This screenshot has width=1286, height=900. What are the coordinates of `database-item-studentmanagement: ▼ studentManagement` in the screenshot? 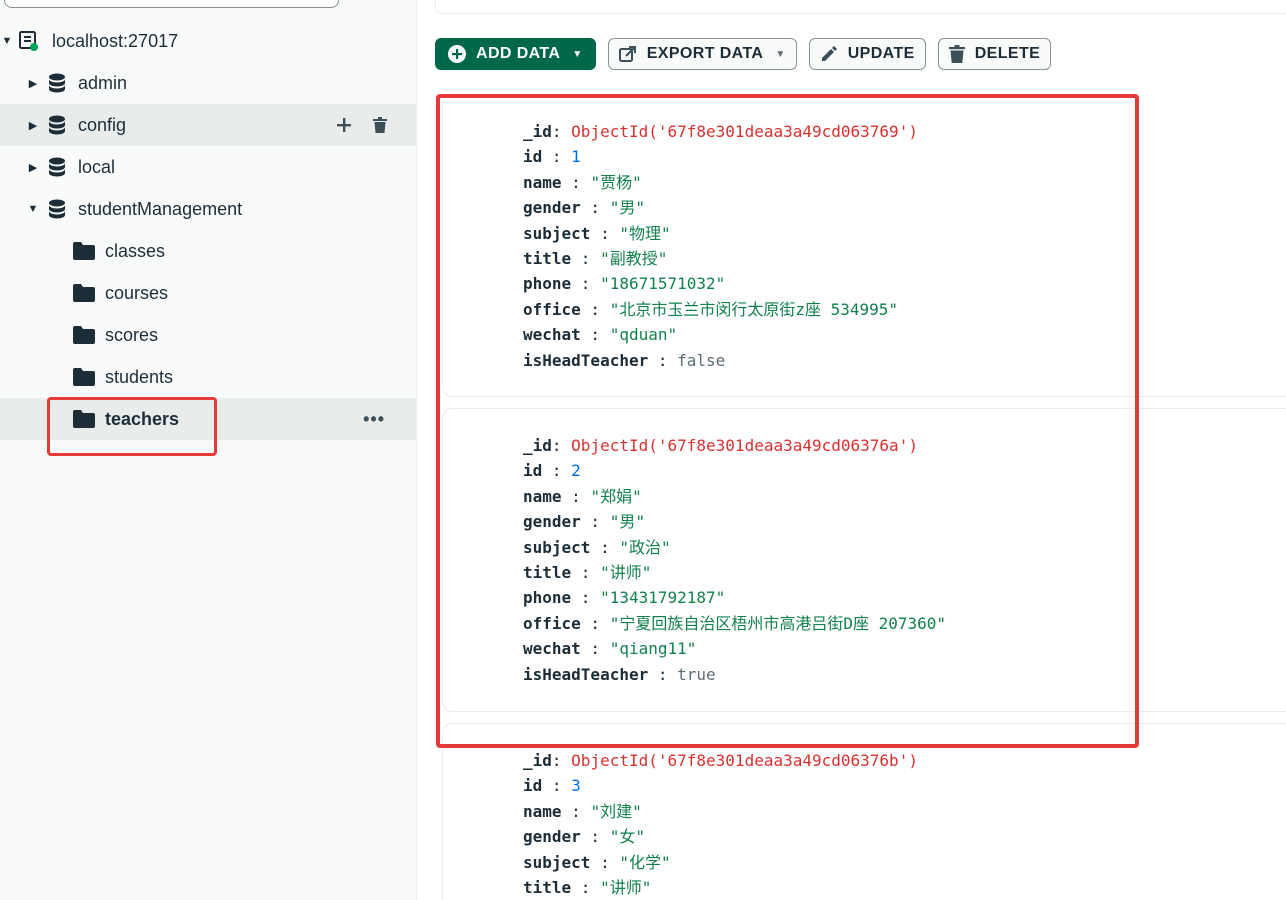 It's located at (208, 209).